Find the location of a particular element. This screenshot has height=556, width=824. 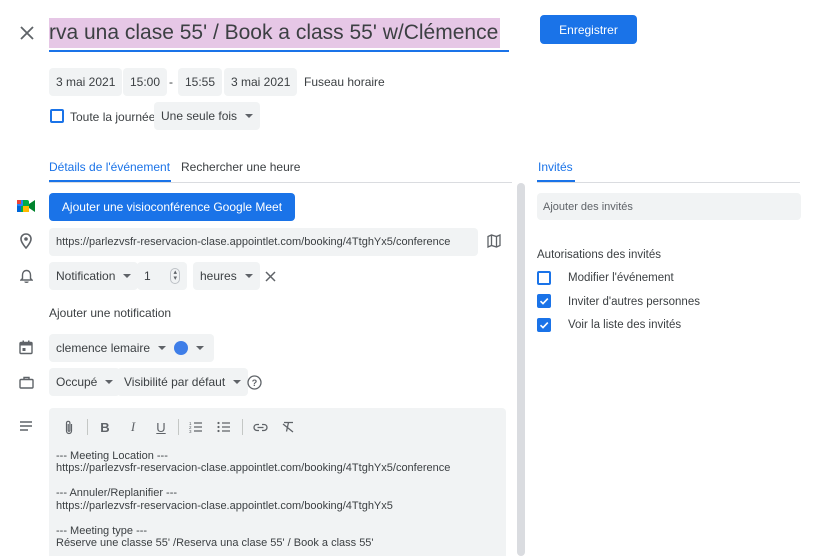

guests-tab-indicator is located at coordinates (556, 181).